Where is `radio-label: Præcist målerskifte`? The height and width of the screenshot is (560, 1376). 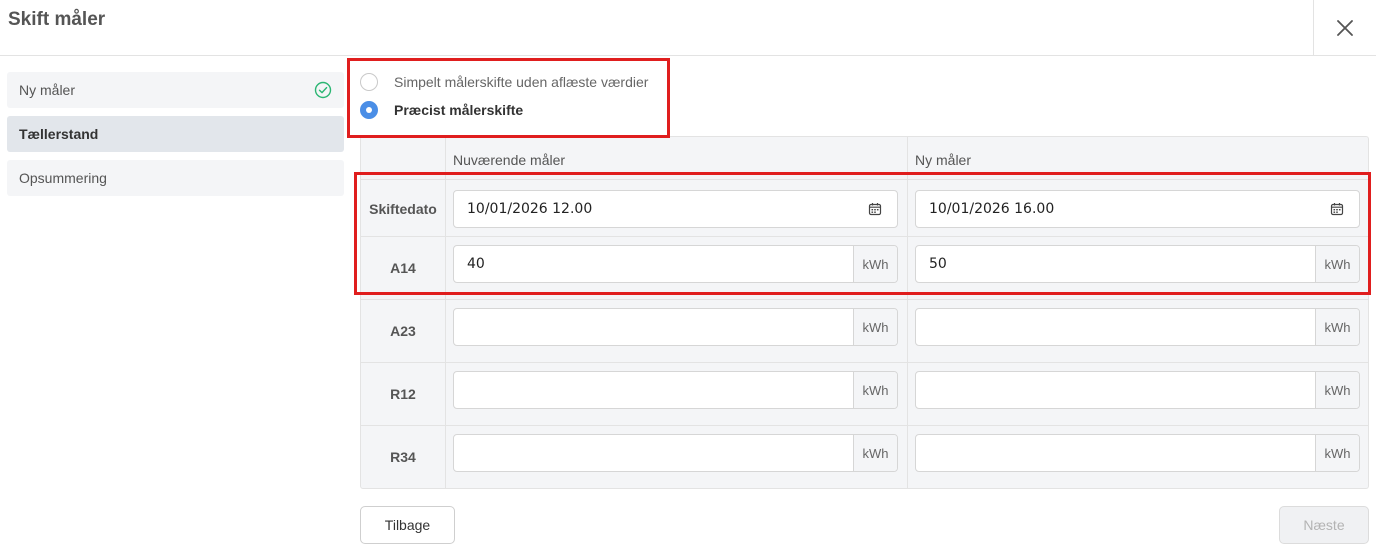 radio-label: Præcist målerskifte is located at coordinates (459, 110).